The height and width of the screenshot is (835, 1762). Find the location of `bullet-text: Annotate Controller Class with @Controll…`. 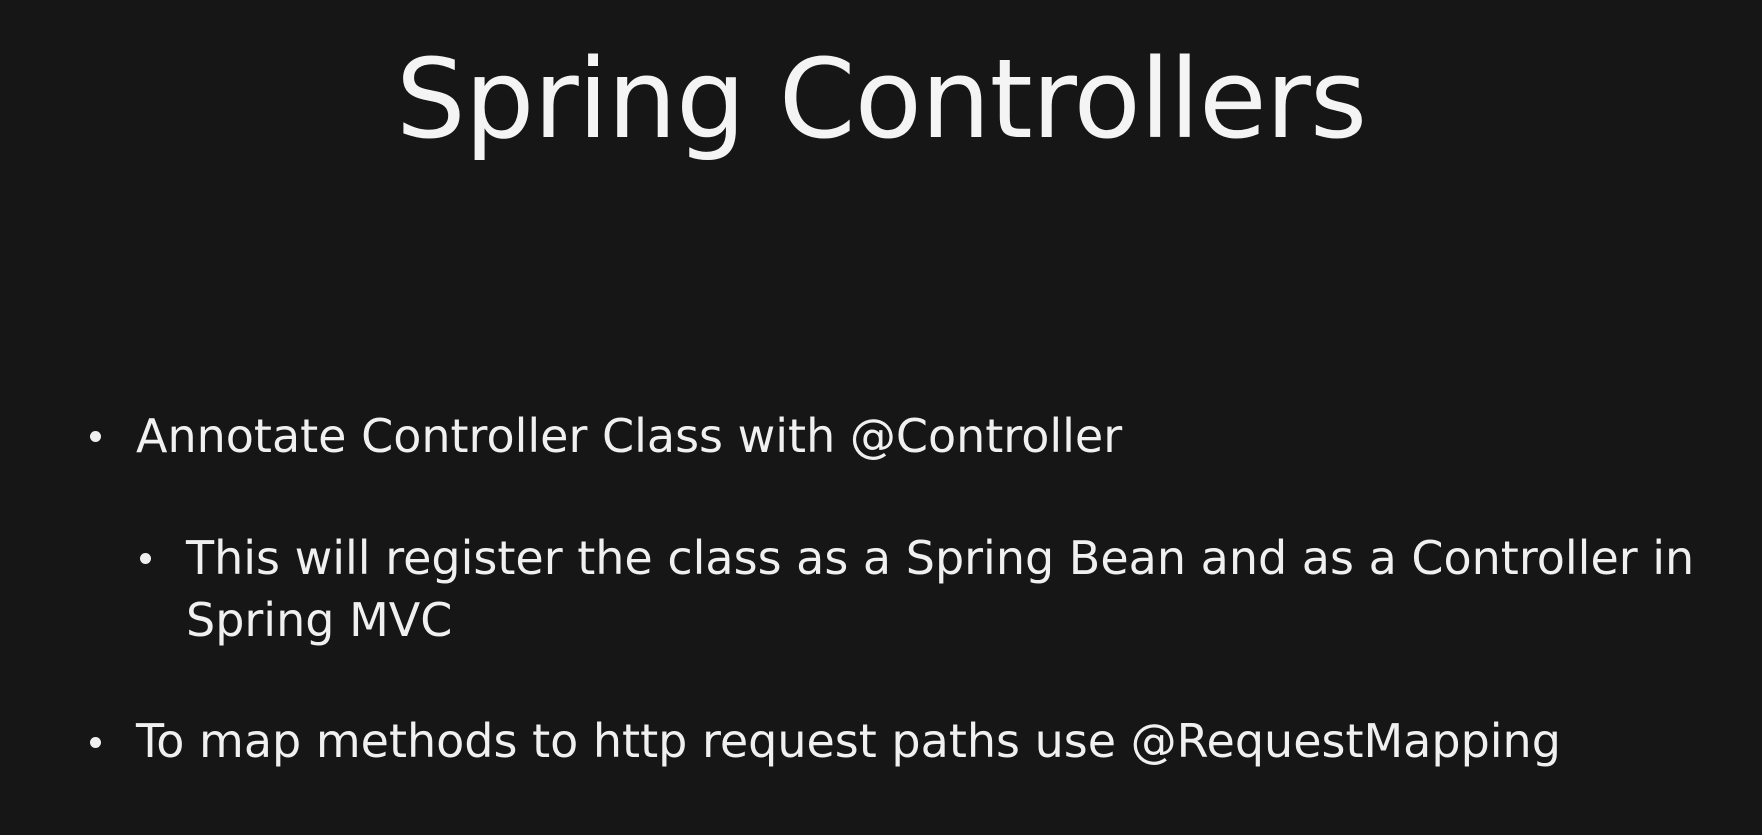

bullet-text: Annotate Controller Class with @Controll… is located at coordinates (629, 436).